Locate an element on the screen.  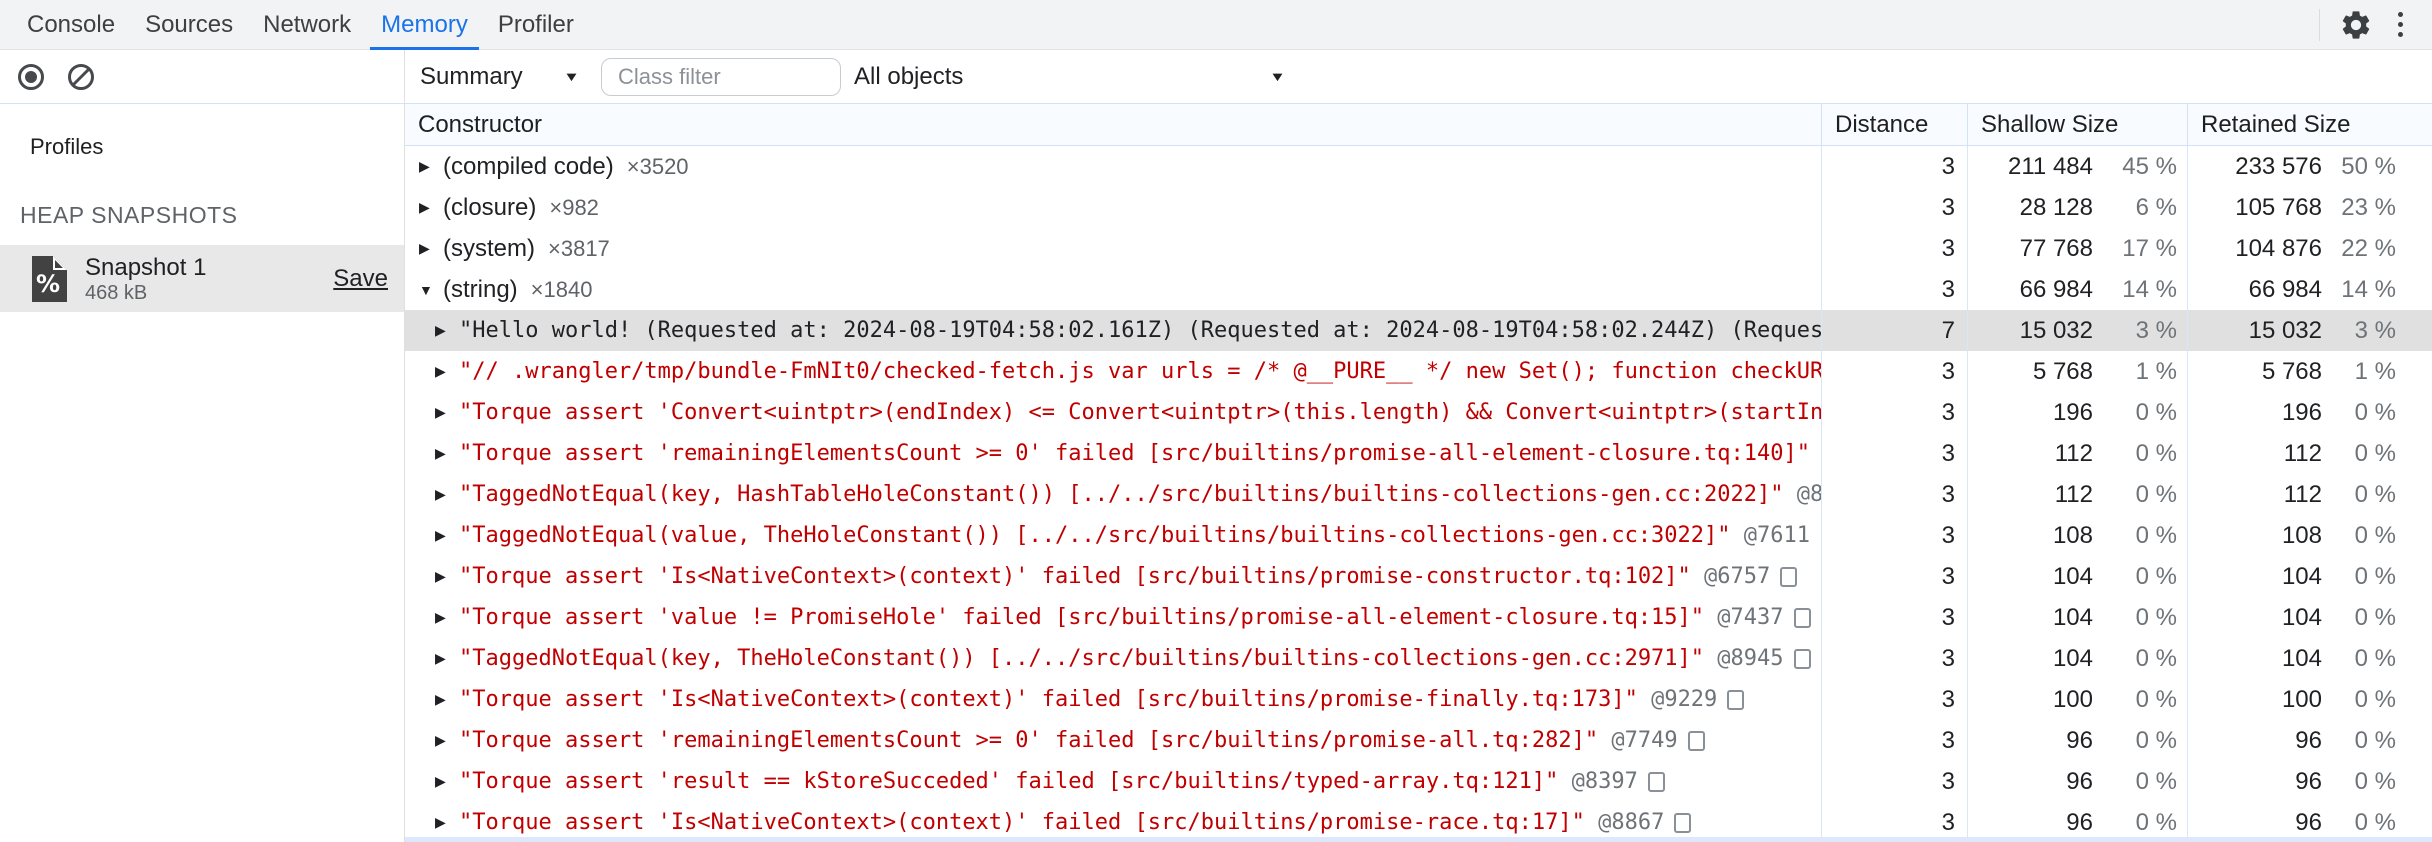
collapse-arrow-icon: ▼ is located at coordinates (431, 290).